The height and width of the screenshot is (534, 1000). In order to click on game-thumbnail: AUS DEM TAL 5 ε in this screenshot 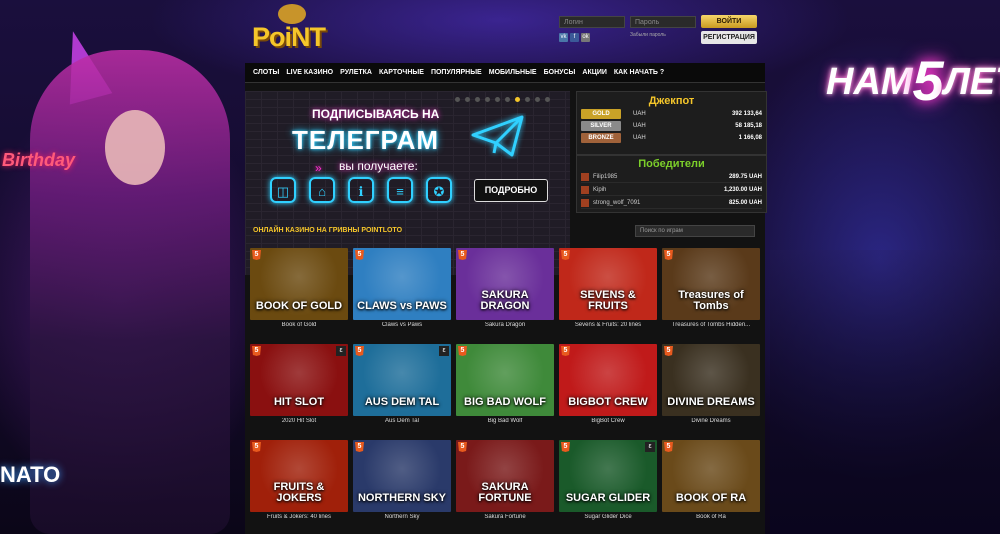, I will do `click(402, 380)`.